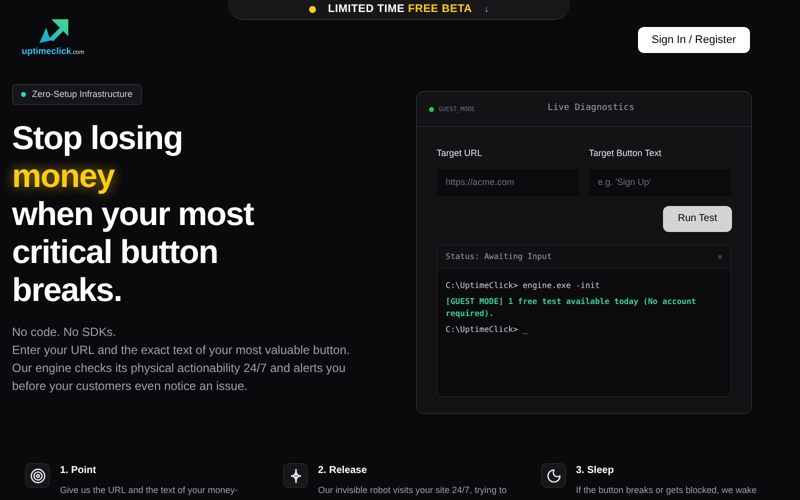 The height and width of the screenshot is (500, 800). Describe the element at coordinates (115, 252) in the screenshot. I see `headline-line: critical button` at that location.